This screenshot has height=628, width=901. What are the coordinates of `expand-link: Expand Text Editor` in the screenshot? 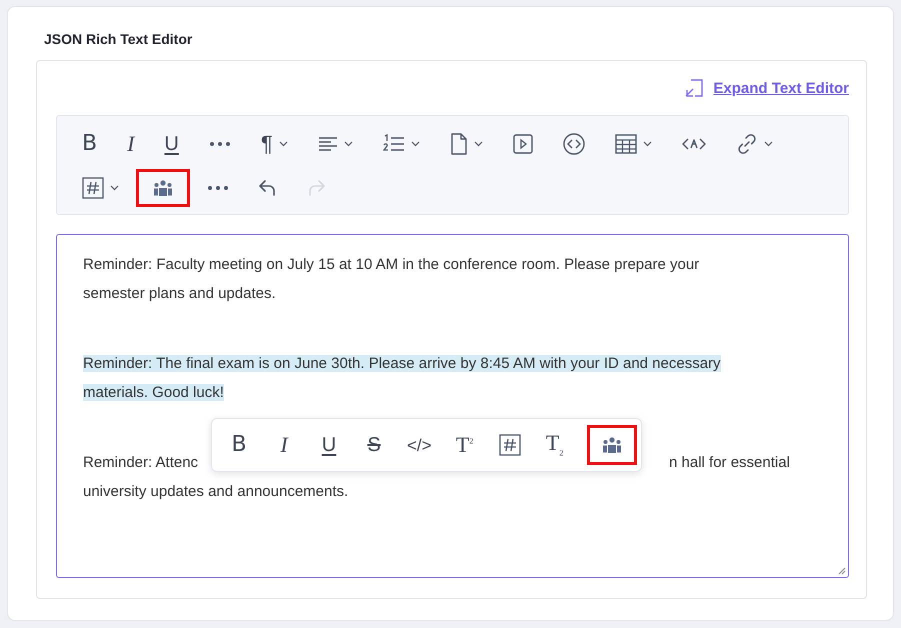 It's located at (781, 88).